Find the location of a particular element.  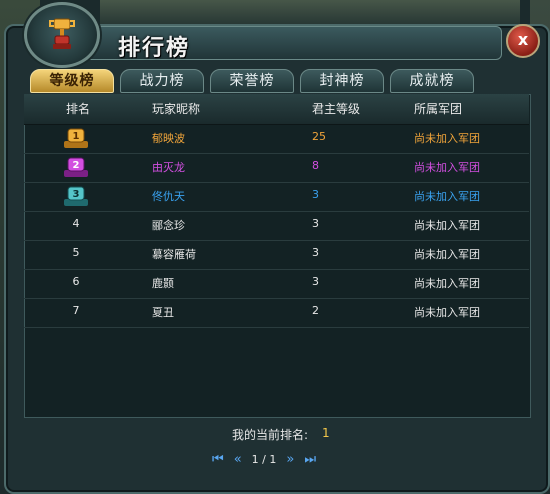

svg-text: 2 is located at coordinates (76, 165).